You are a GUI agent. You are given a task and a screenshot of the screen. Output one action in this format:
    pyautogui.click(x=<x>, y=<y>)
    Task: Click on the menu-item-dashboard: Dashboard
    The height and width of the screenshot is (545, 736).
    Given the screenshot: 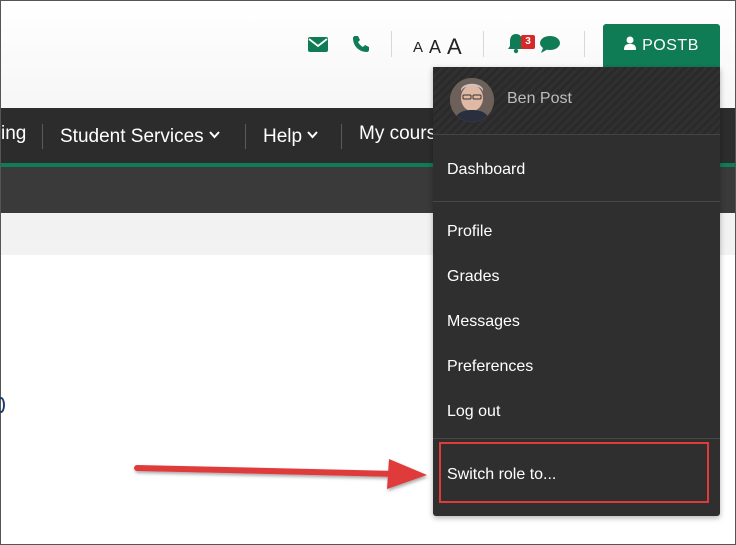 What is the action you would take?
    pyautogui.click(x=486, y=170)
    